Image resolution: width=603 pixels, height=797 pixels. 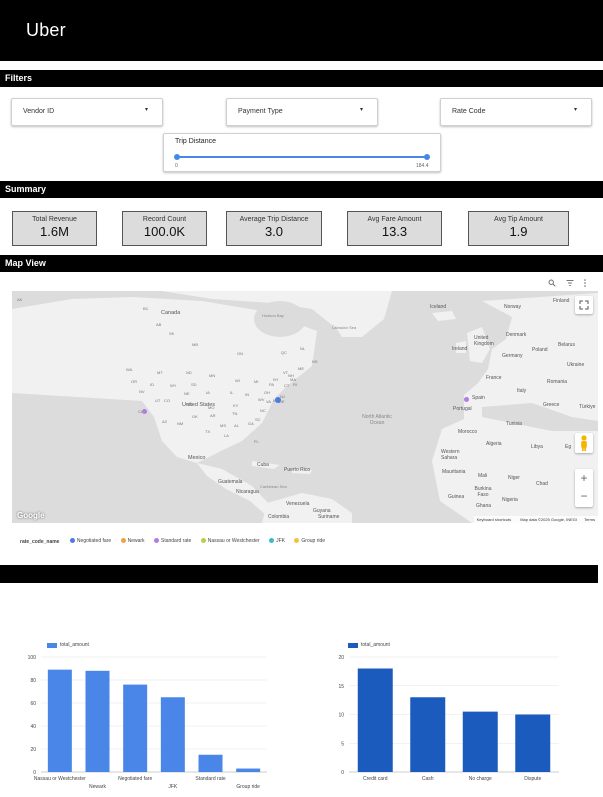 What do you see at coordinates (584, 497) in the screenshot?
I see `zoom-out-button: −` at bounding box center [584, 497].